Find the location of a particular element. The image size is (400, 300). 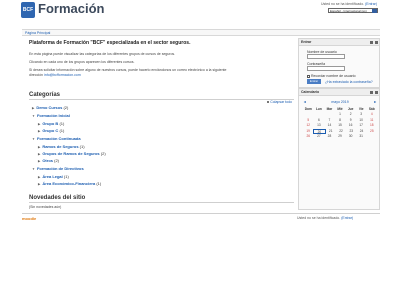

language-select: Español - Internacional (es) is located at coordinates (353, 10).